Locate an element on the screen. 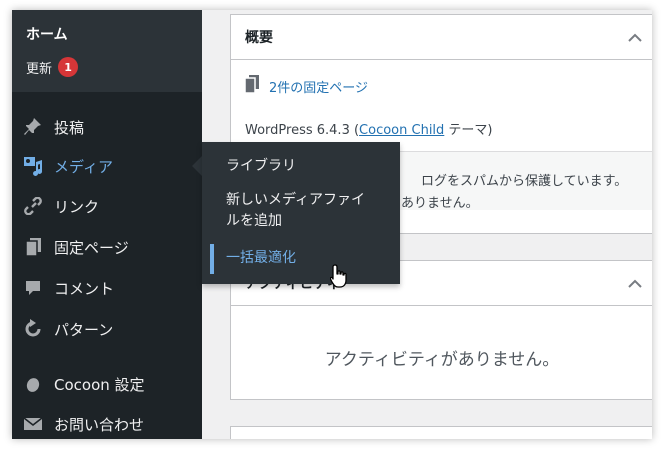 The height and width of the screenshot is (451, 664). menu-label-patterns: パターン is located at coordinates (84, 329).